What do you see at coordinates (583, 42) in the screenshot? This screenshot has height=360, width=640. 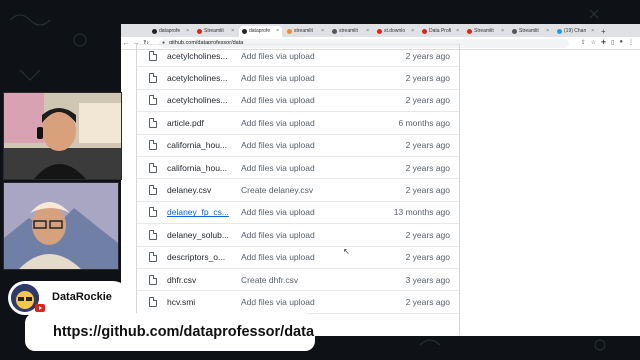 I see `share-icon: ⇪` at bounding box center [583, 42].